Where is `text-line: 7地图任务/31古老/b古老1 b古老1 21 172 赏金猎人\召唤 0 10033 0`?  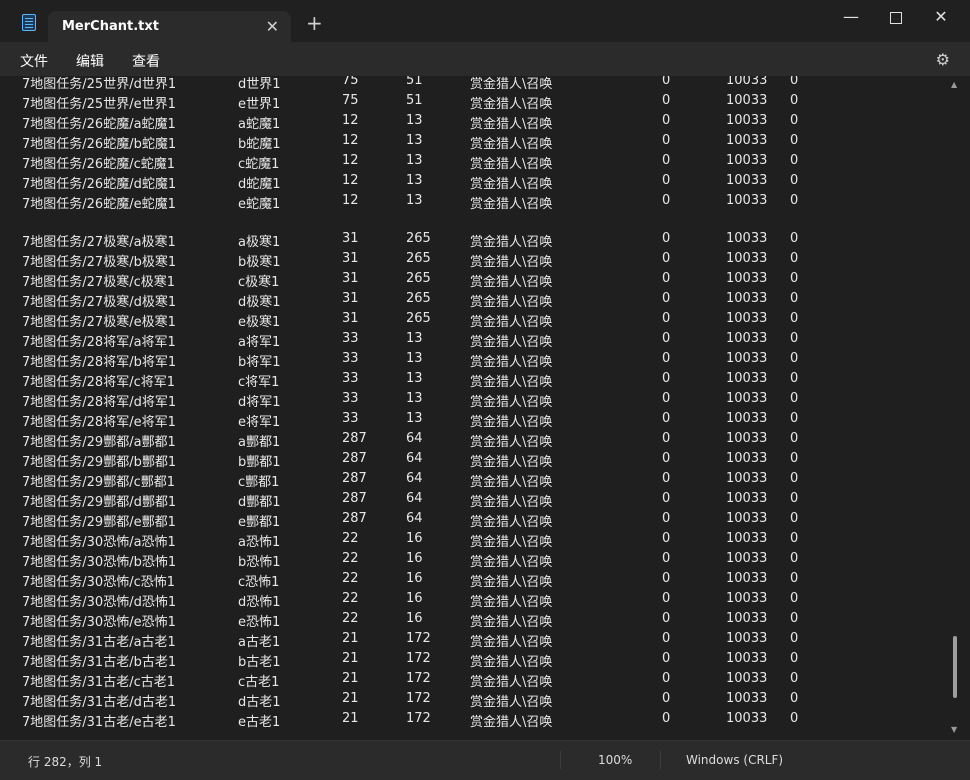 text-line: 7地图任务/31古老/b古老1 b古老1 21 172 赏金猎人\召唤 0 10033 0 is located at coordinates (482, 660).